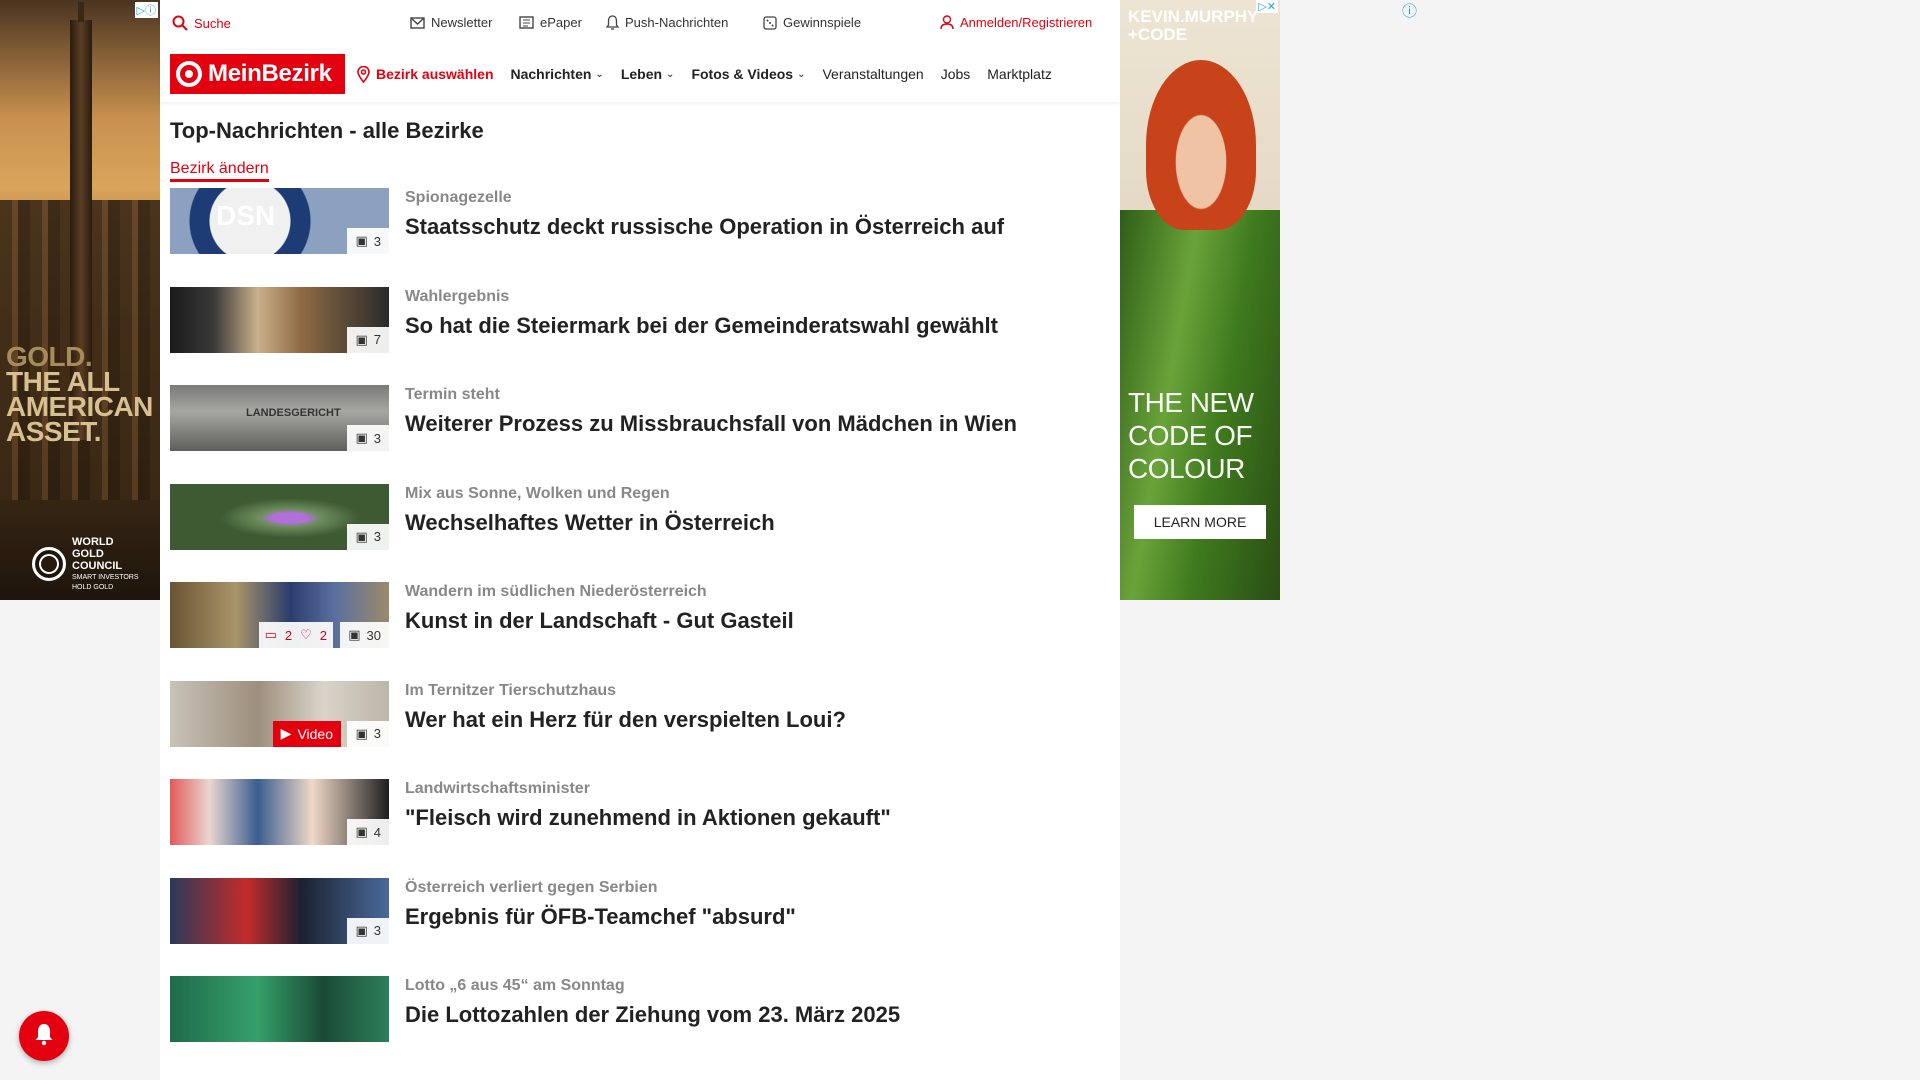 This screenshot has width=1920, height=1080. Describe the element at coordinates (648, 74) in the screenshot. I see `nav-leben: Leben ⌄` at that location.